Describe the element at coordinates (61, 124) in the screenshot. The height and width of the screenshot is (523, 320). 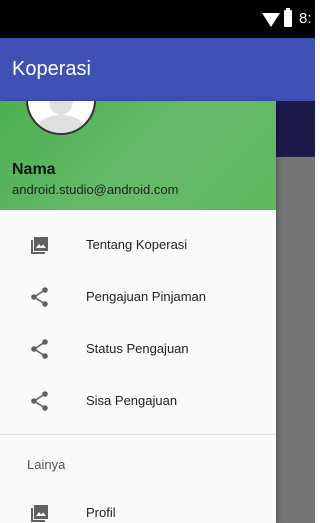
I see `avatar-body-icon` at that location.